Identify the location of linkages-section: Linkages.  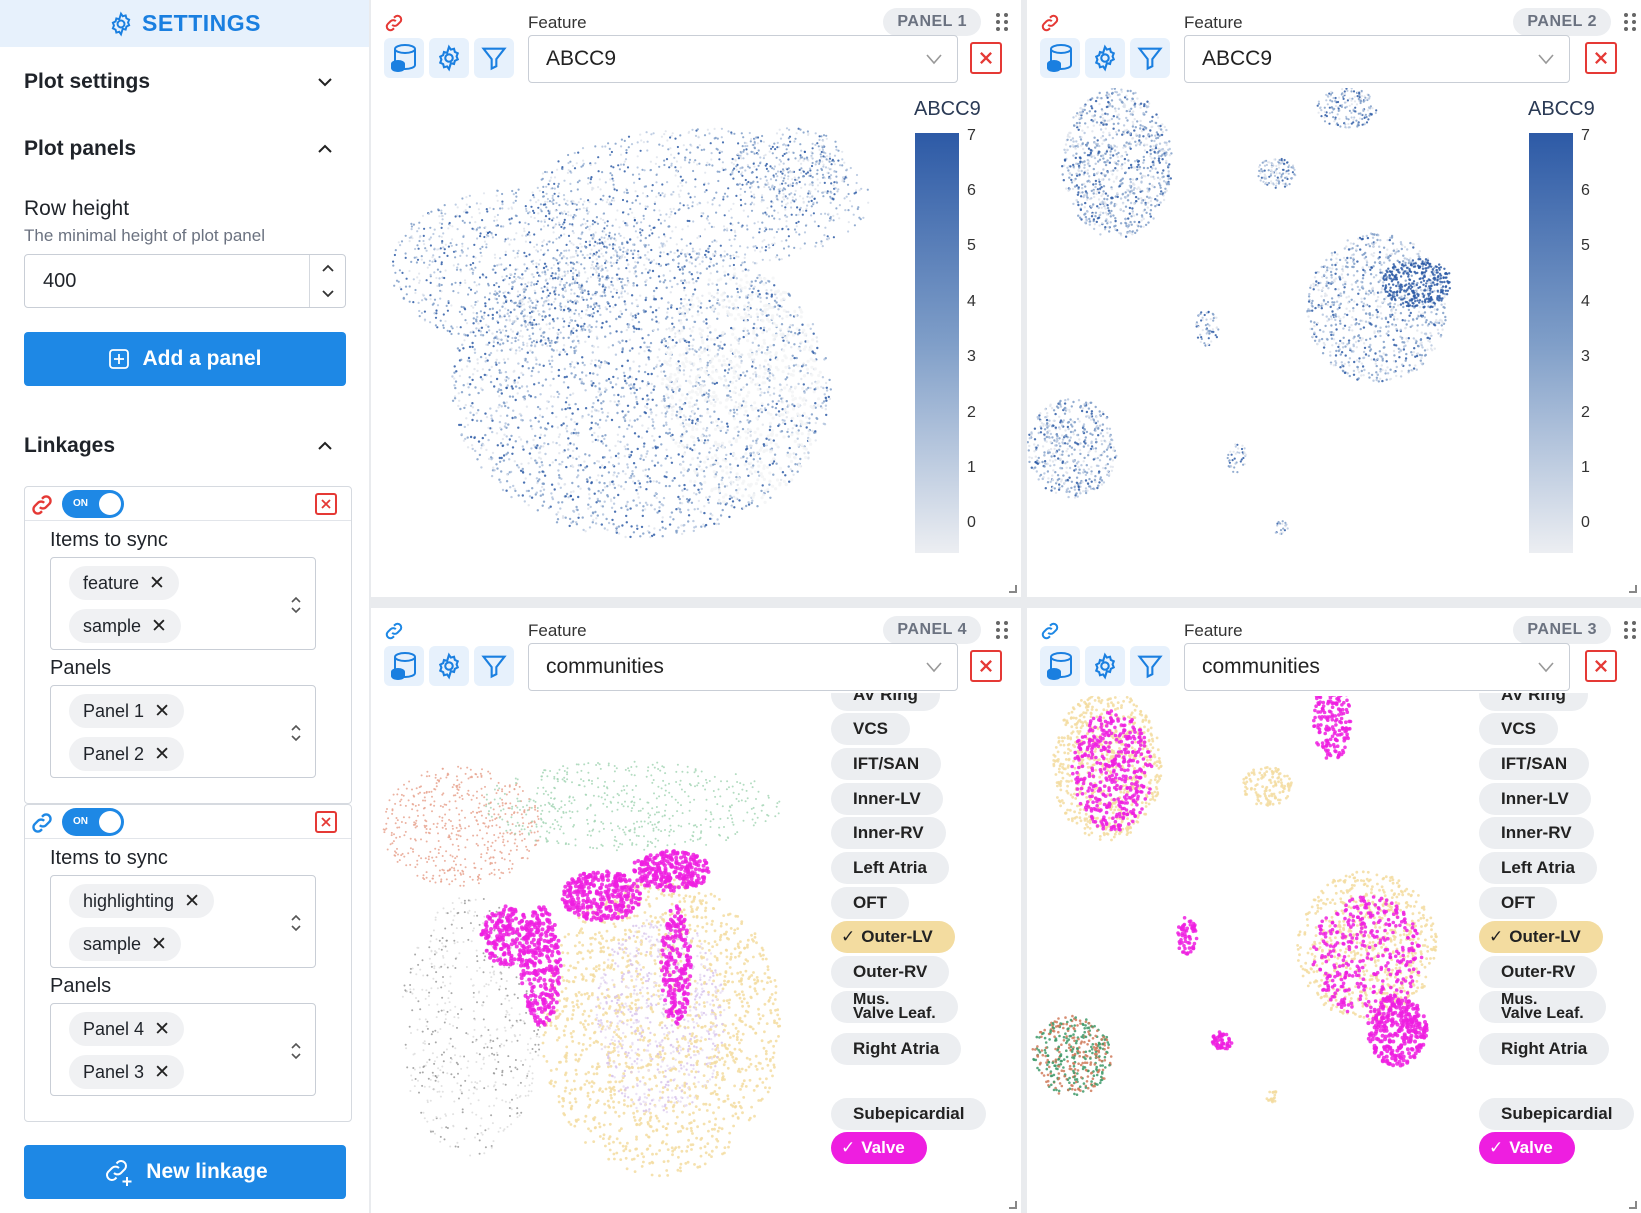
(179, 446).